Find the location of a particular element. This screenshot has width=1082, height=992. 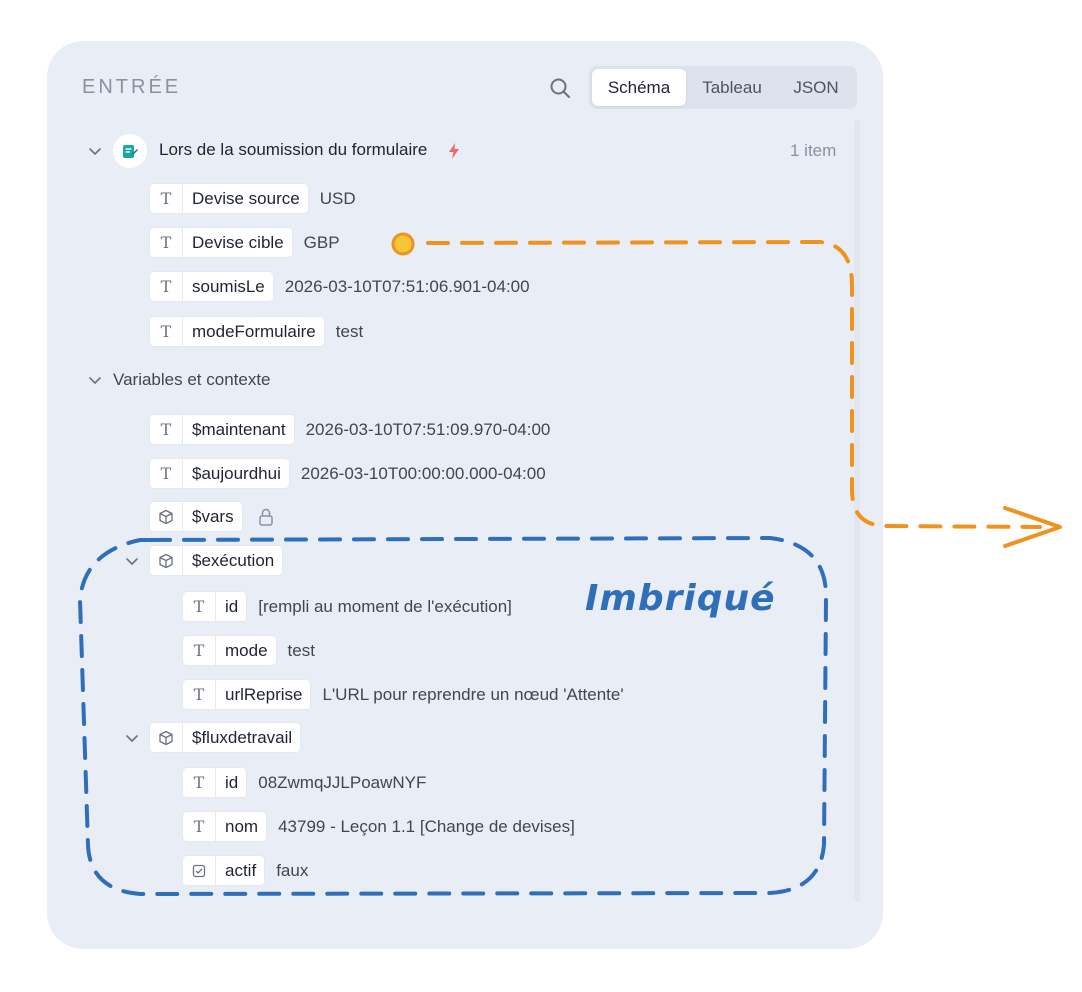

field-chip: $fluxdetravail is located at coordinates (225, 737).